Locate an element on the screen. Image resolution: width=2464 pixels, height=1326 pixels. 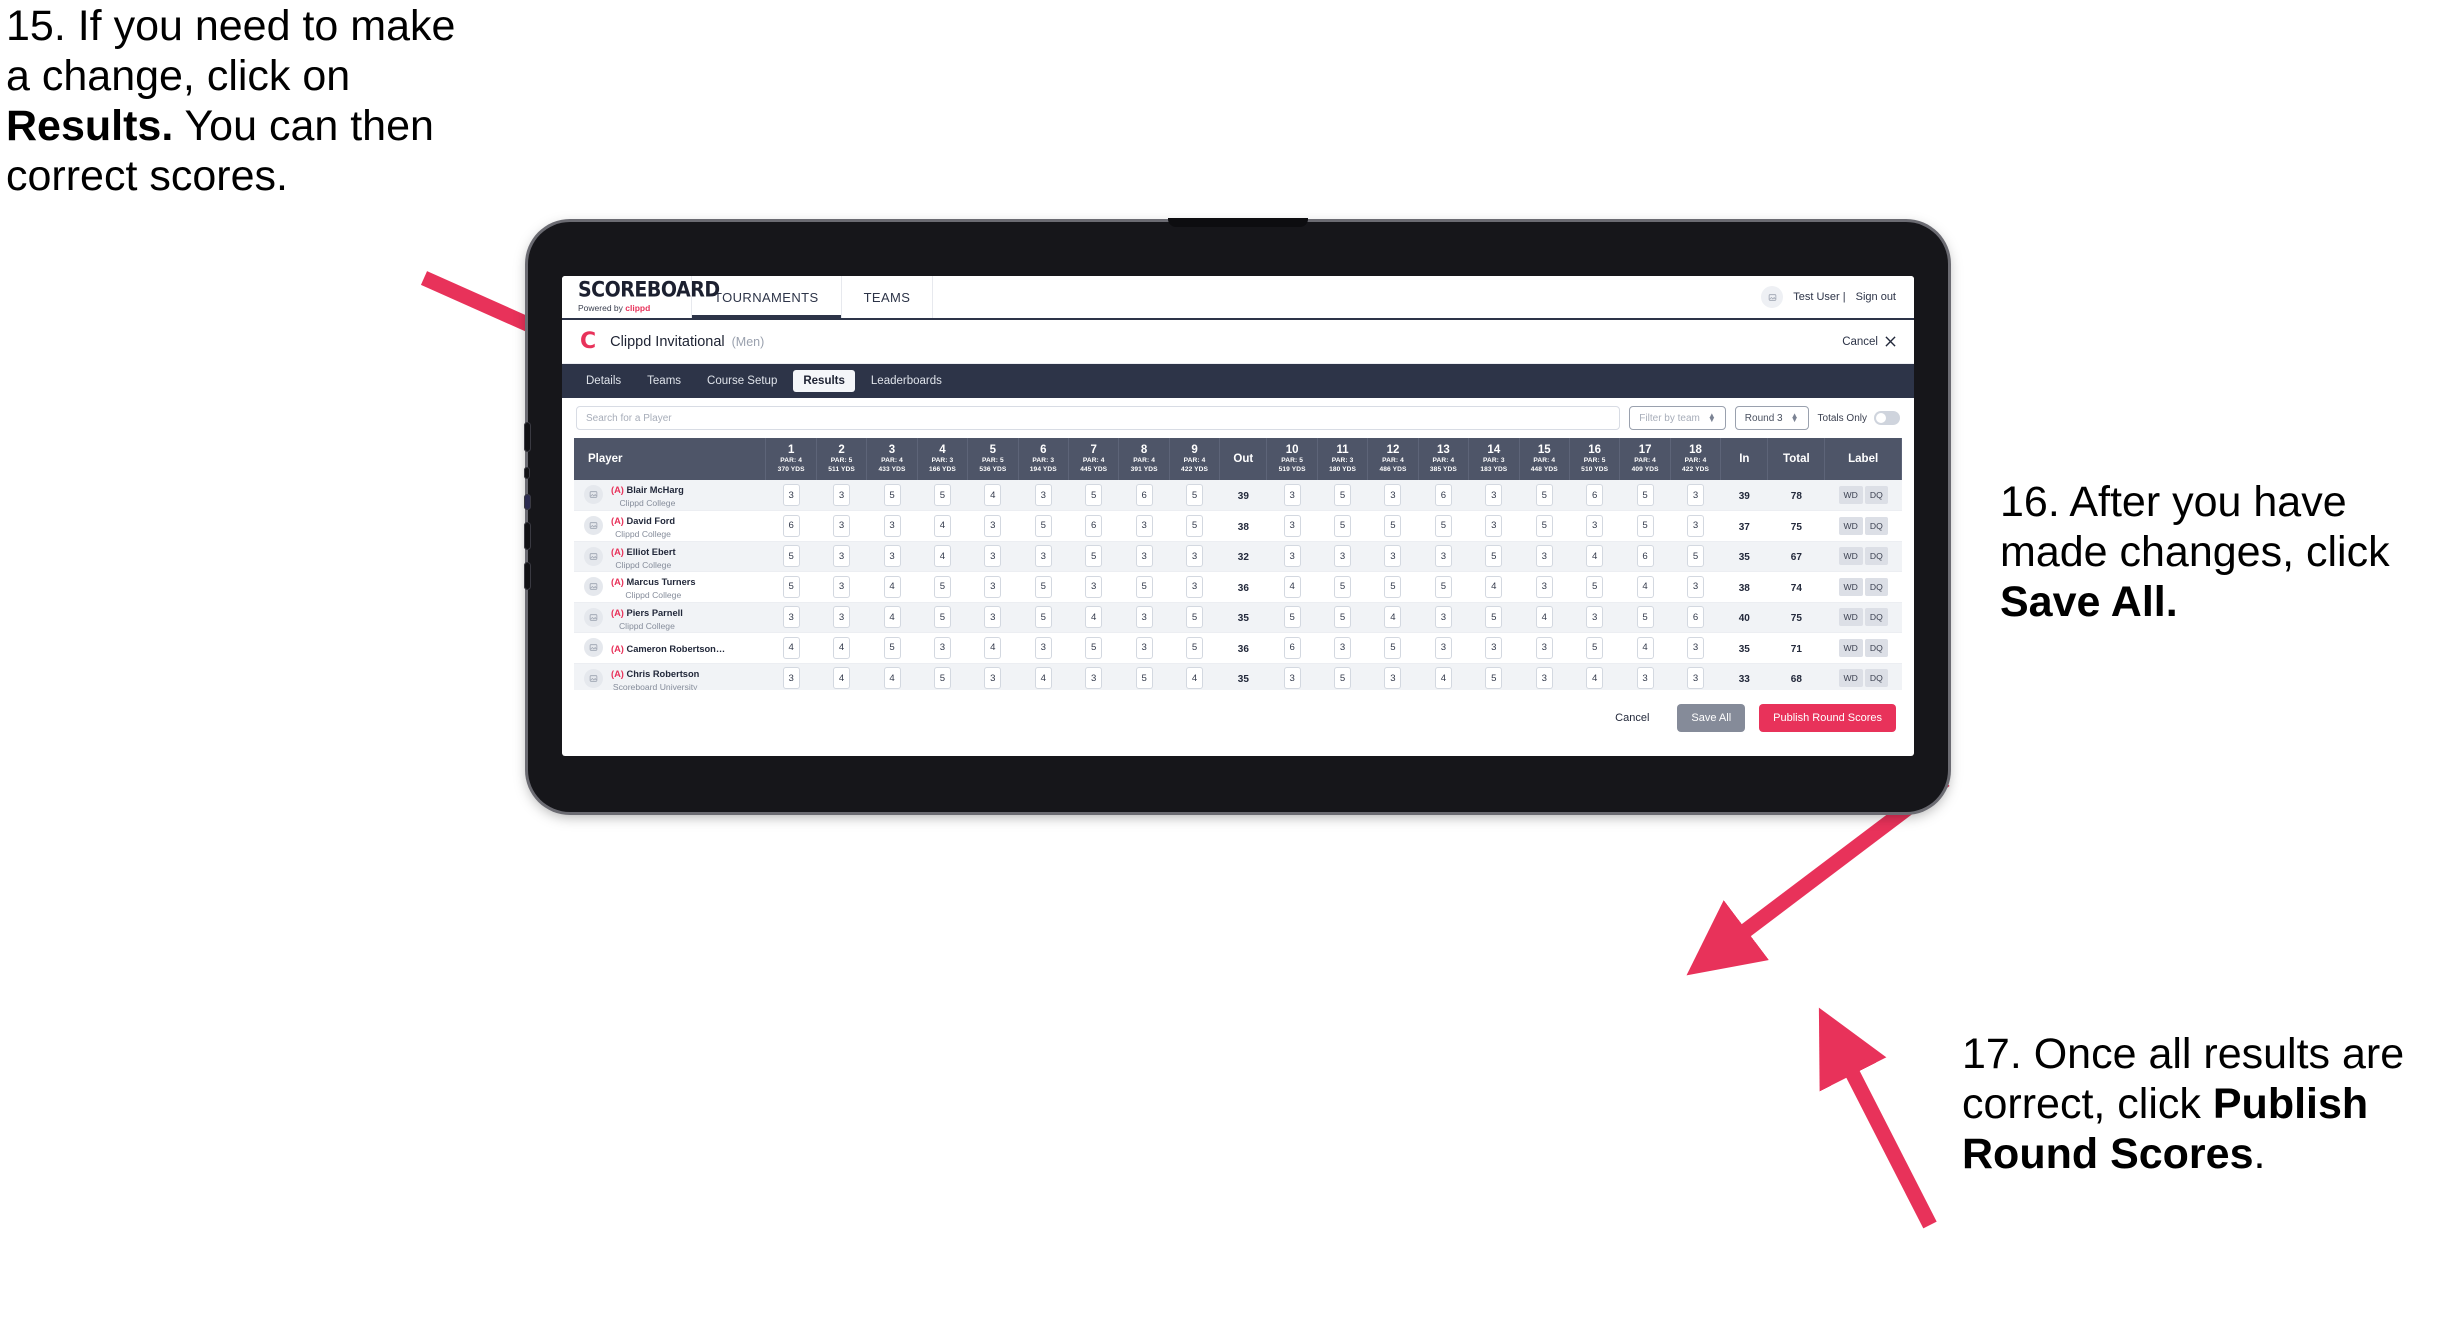
score-cell-front-5: 3 is located at coordinates (993, 526).